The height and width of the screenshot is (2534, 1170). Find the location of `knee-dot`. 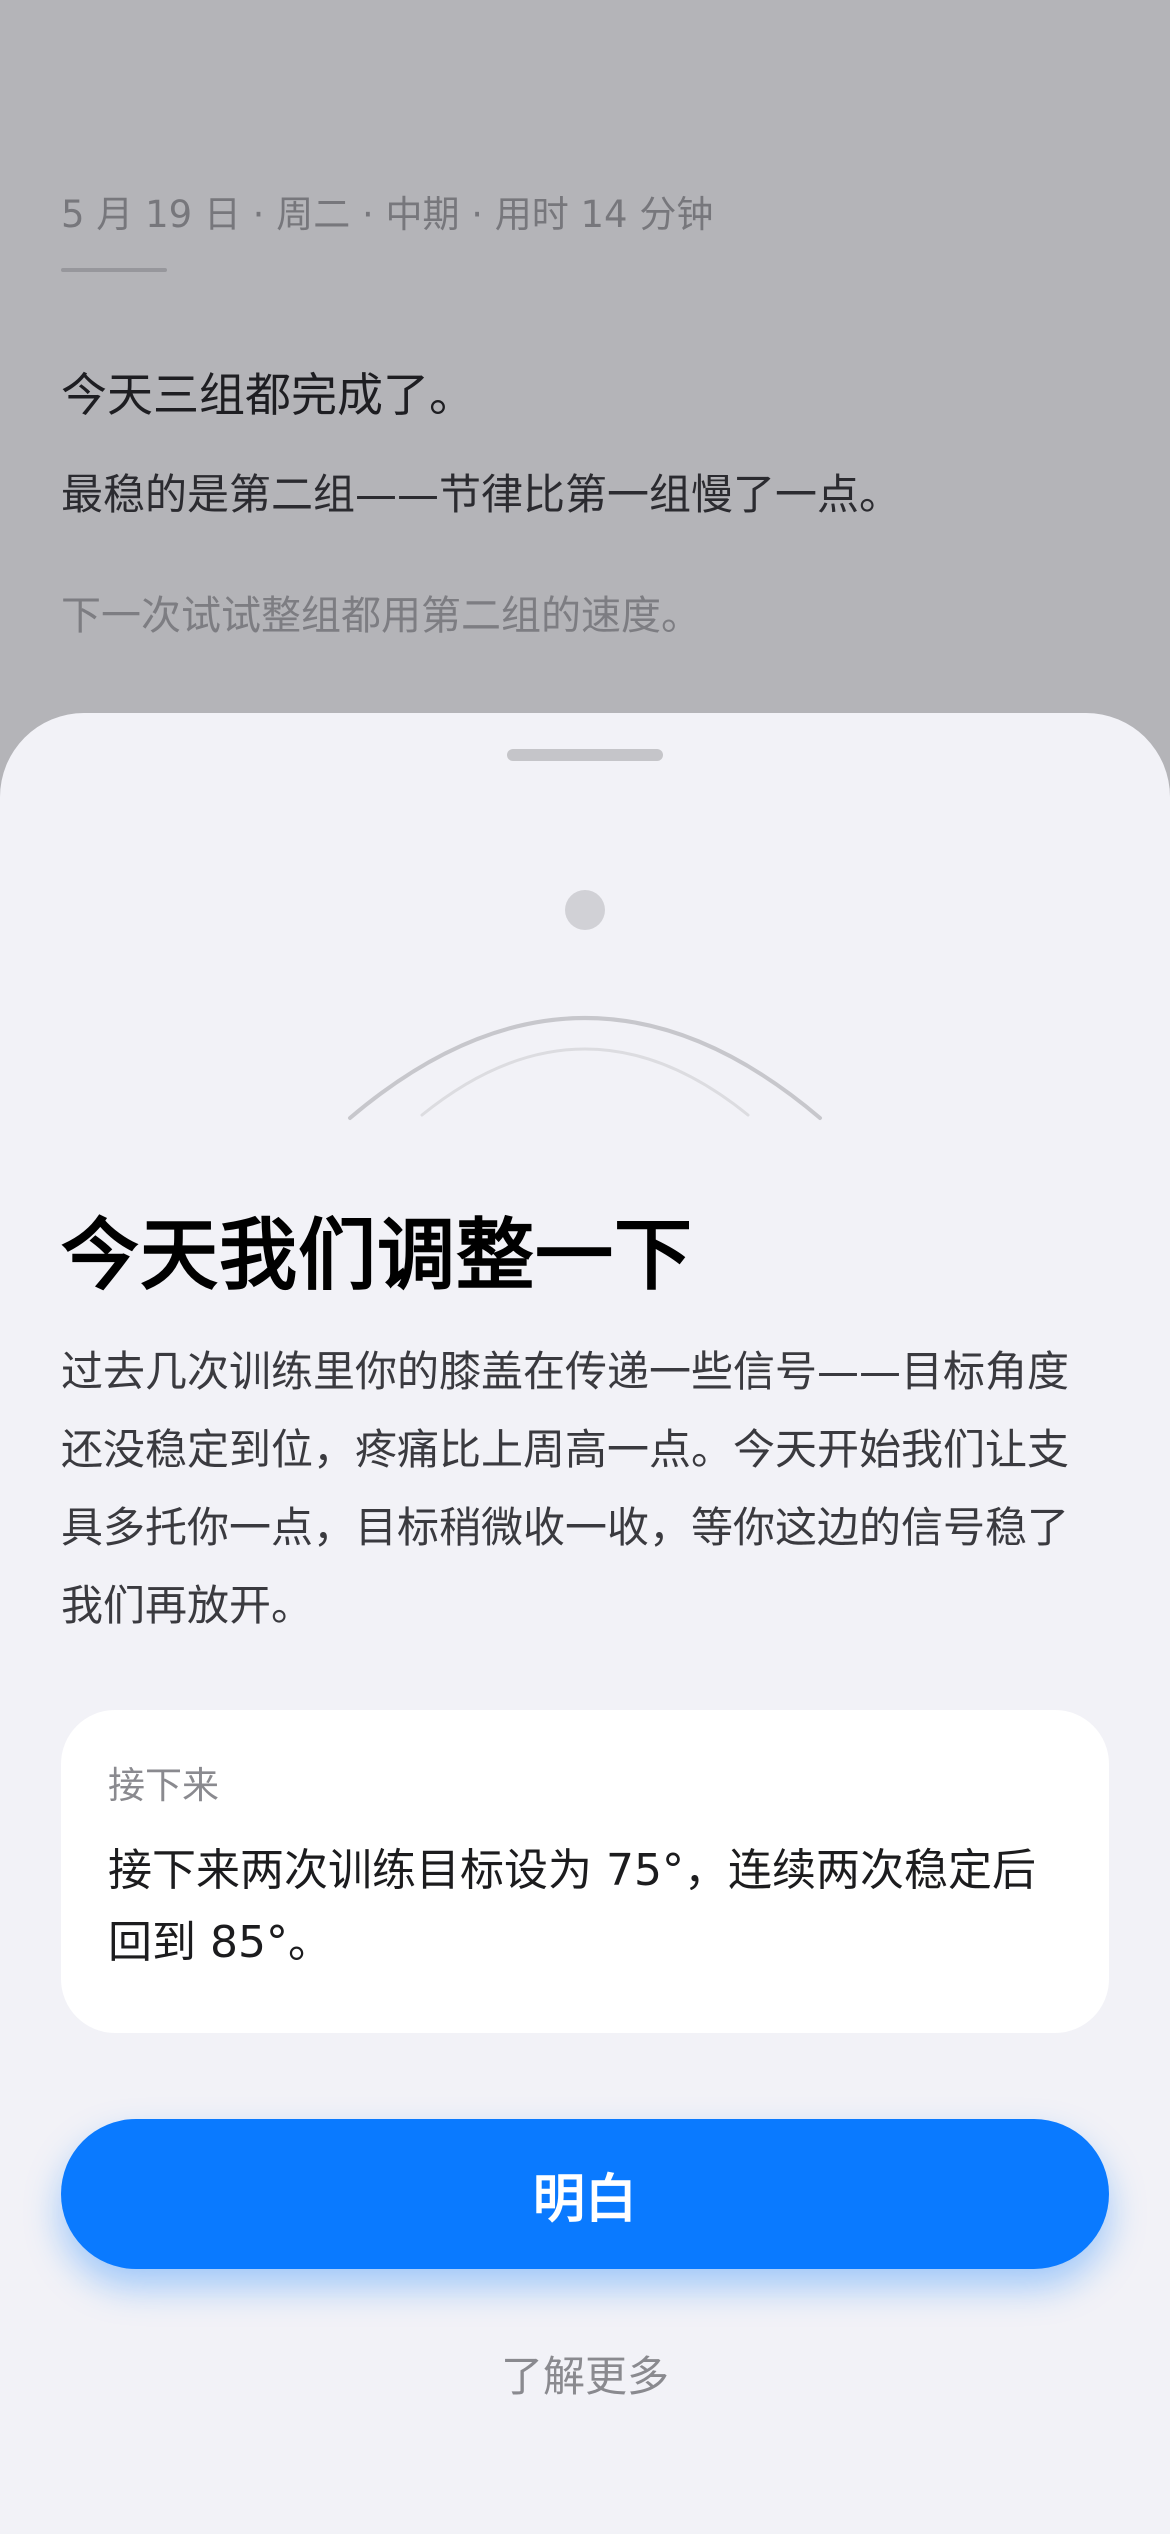

knee-dot is located at coordinates (585, 910).